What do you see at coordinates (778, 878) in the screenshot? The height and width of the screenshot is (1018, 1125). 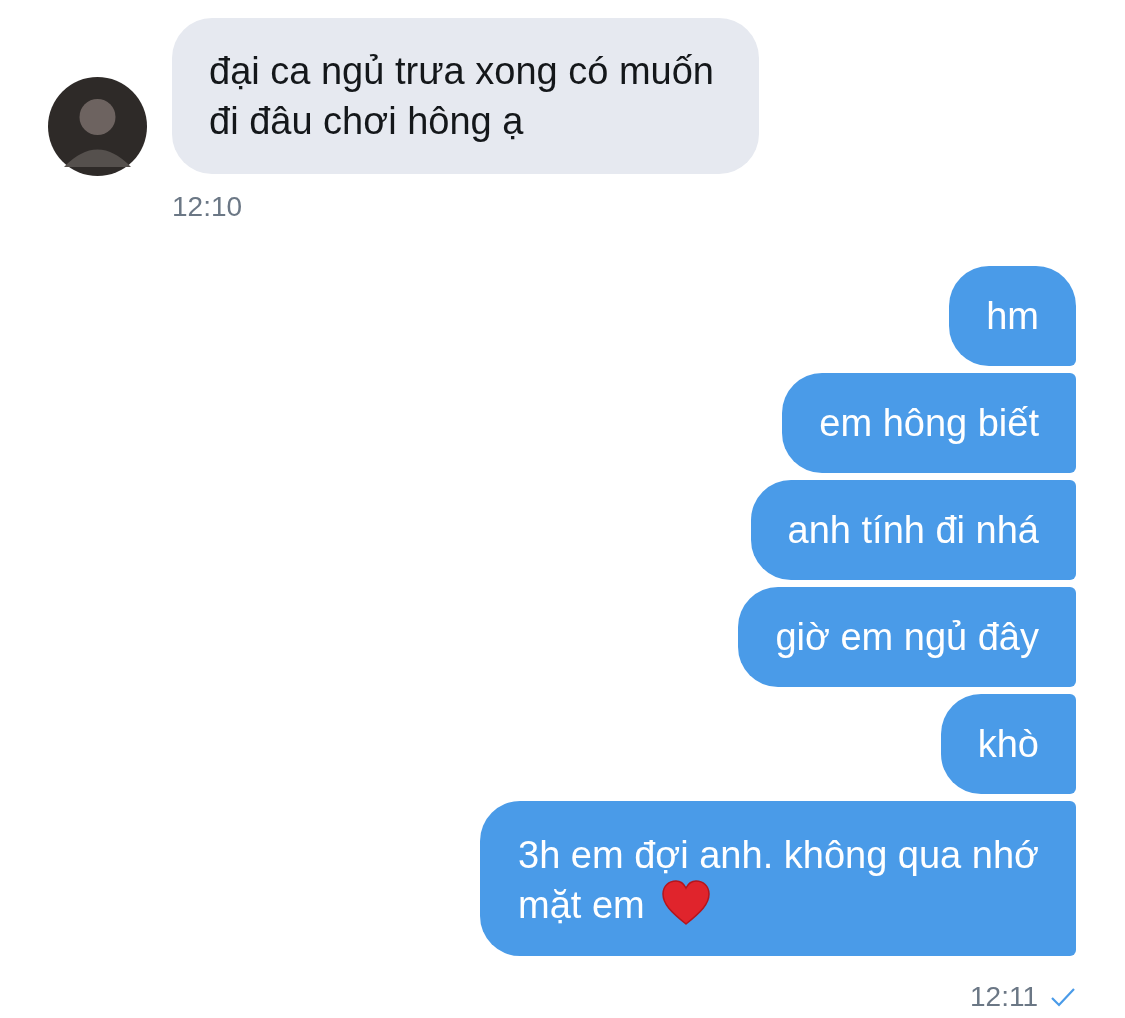 I see `message-bubble: 3h em đợi anh. không qua nhớ mặt em` at bounding box center [778, 878].